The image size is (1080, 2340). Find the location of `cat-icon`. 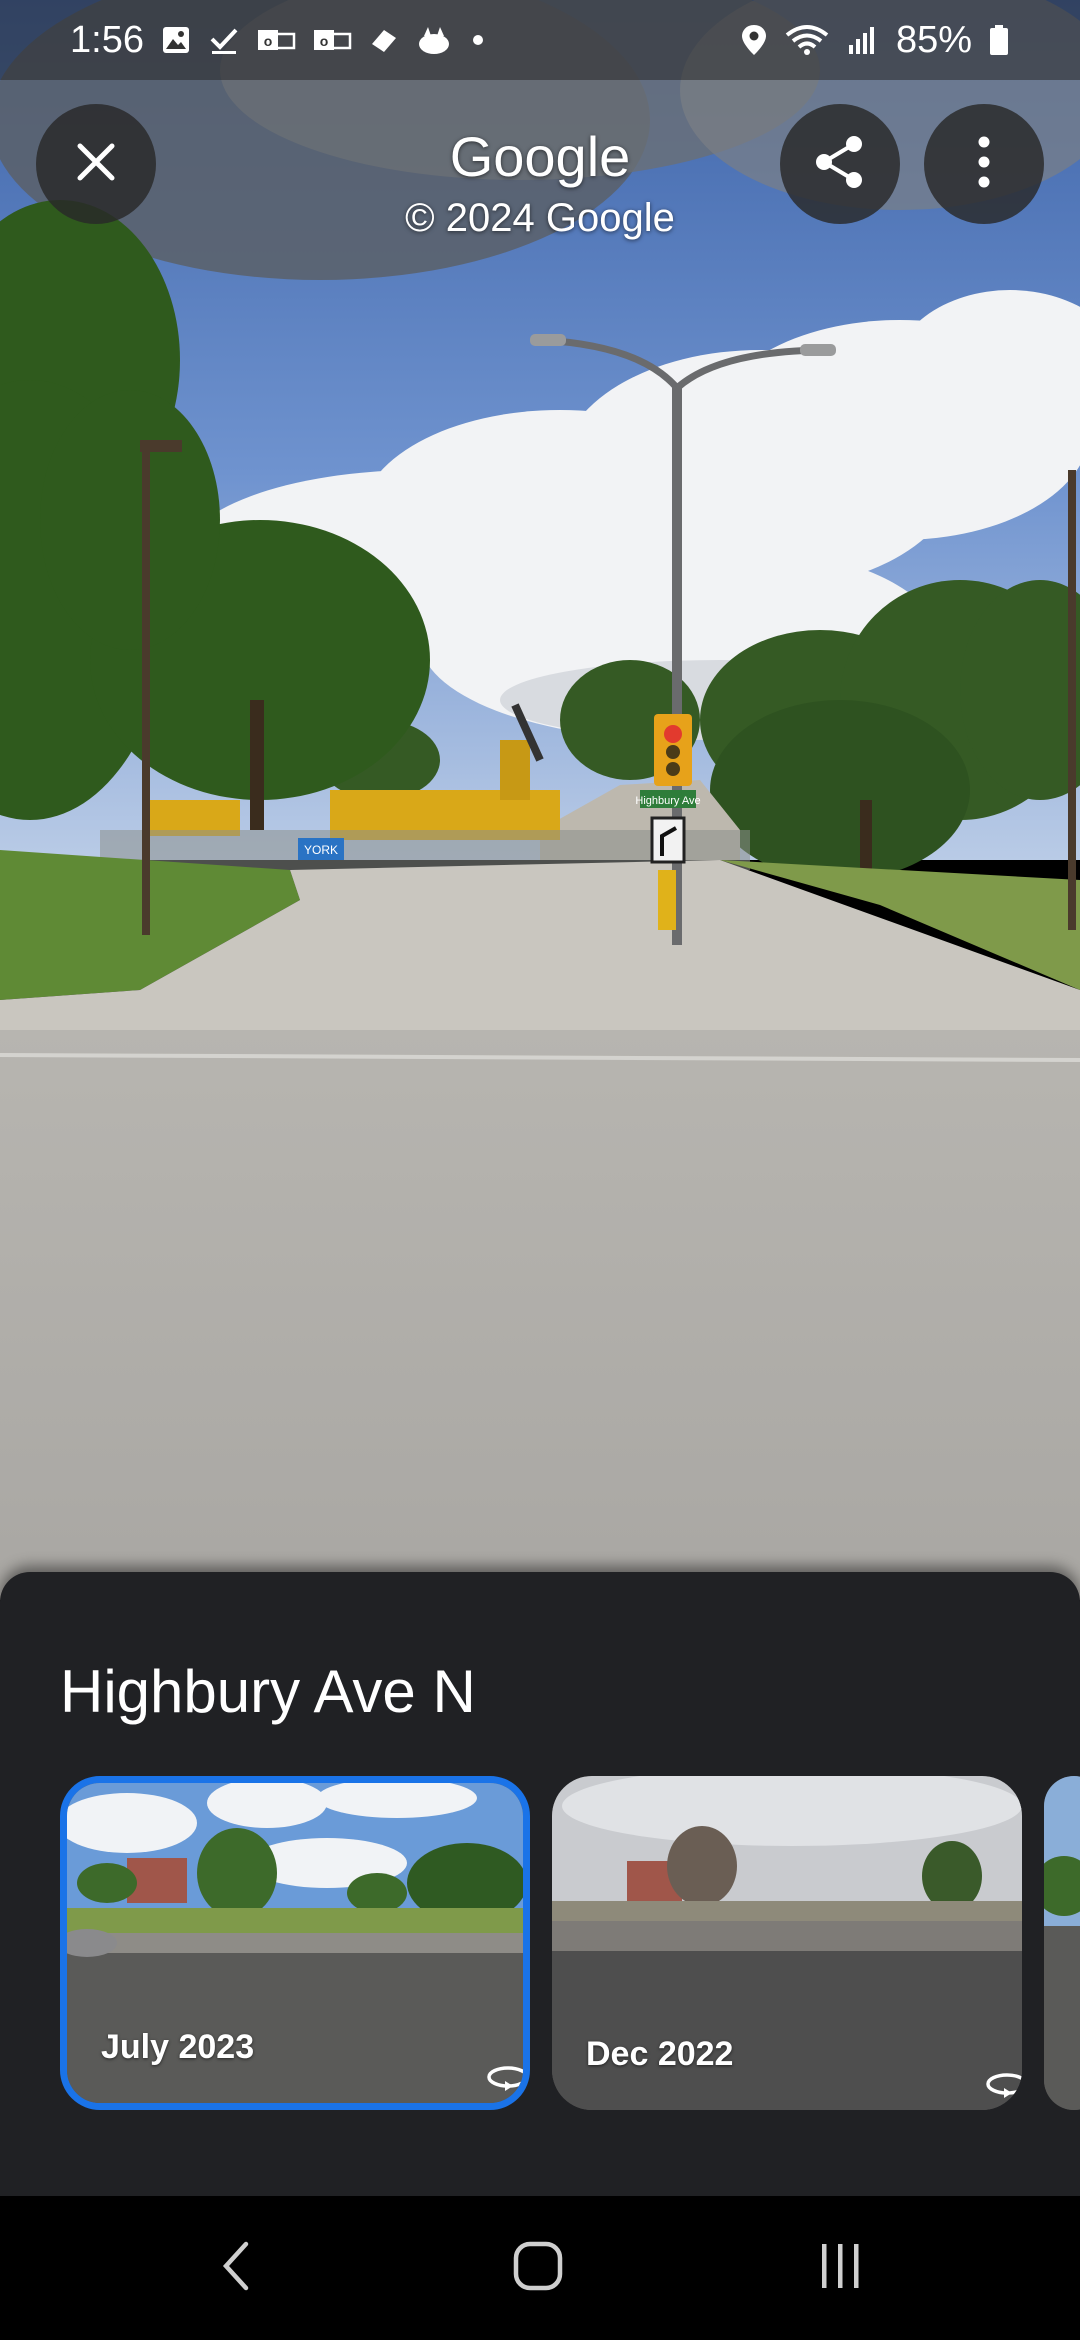

cat-icon is located at coordinates (434, 40).